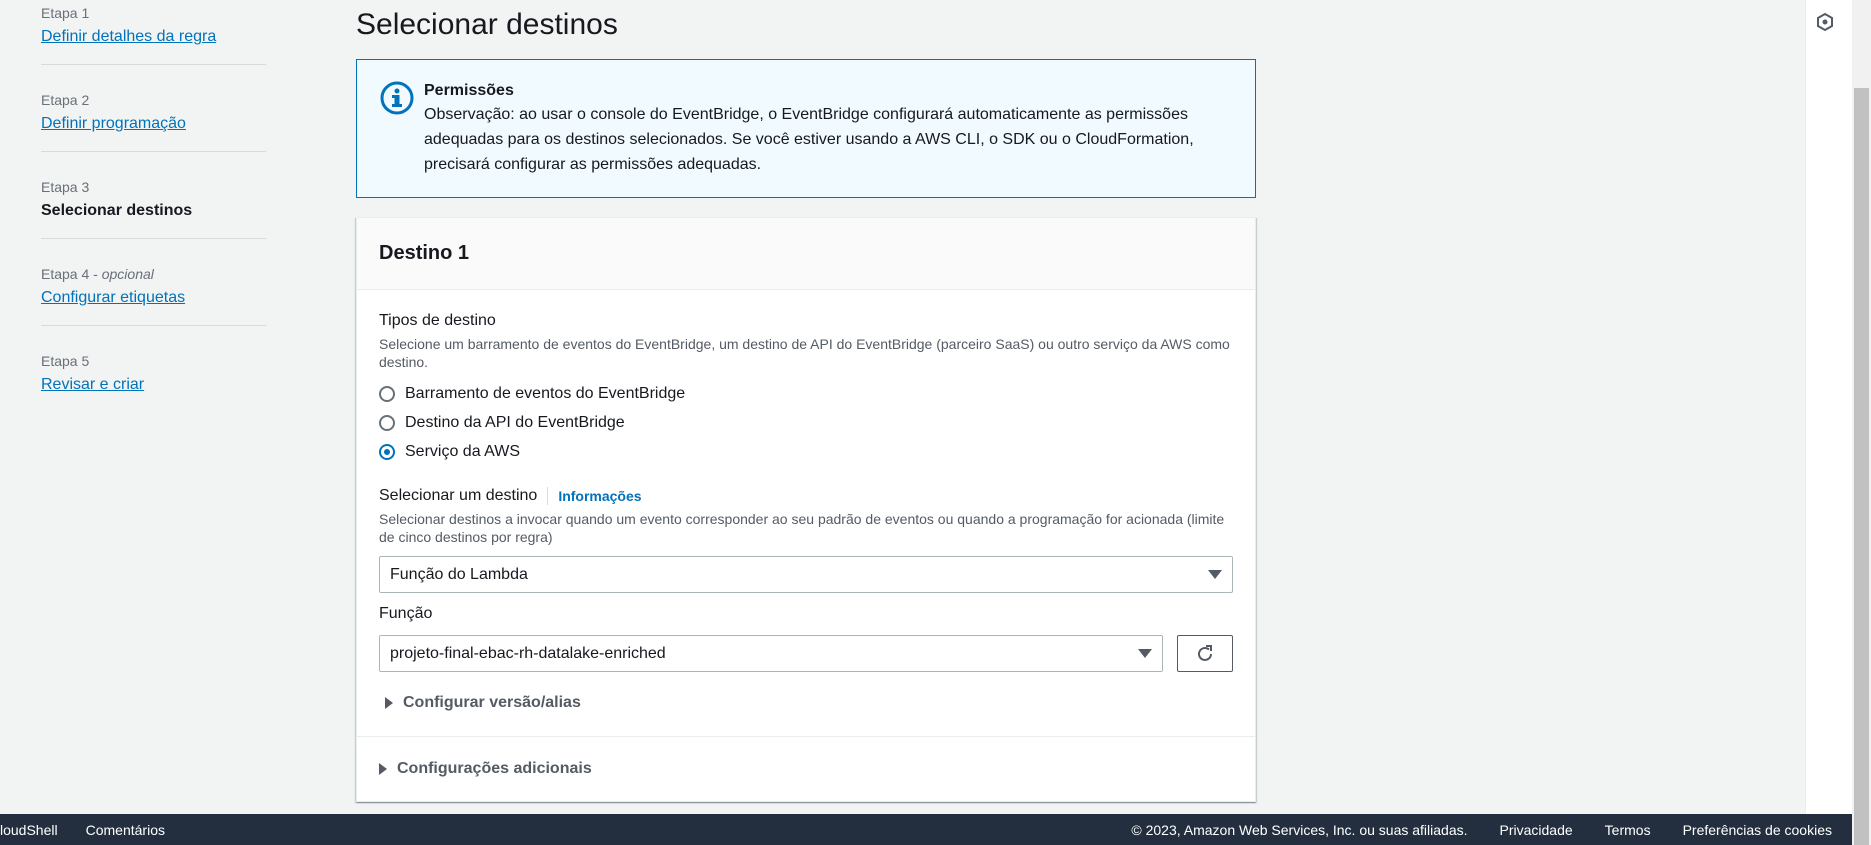 This screenshot has width=1871, height=845. Describe the element at coordinates (1536, 830) in the screenshot. I see `privacy-link: Privacidade` at that location.